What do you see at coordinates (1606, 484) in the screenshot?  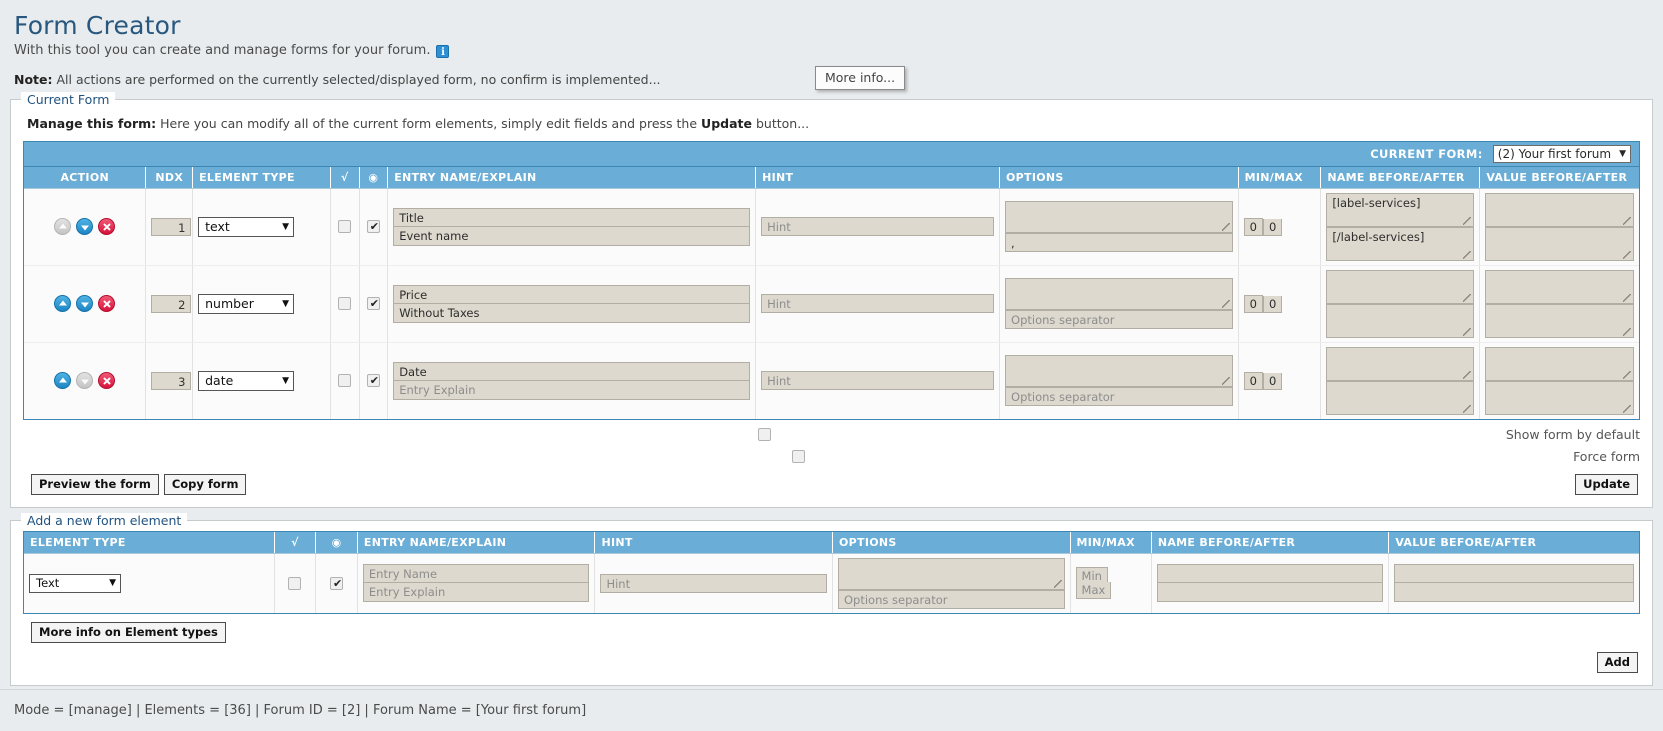 I see `update-button: Update` at bounding box center [1606, 484].